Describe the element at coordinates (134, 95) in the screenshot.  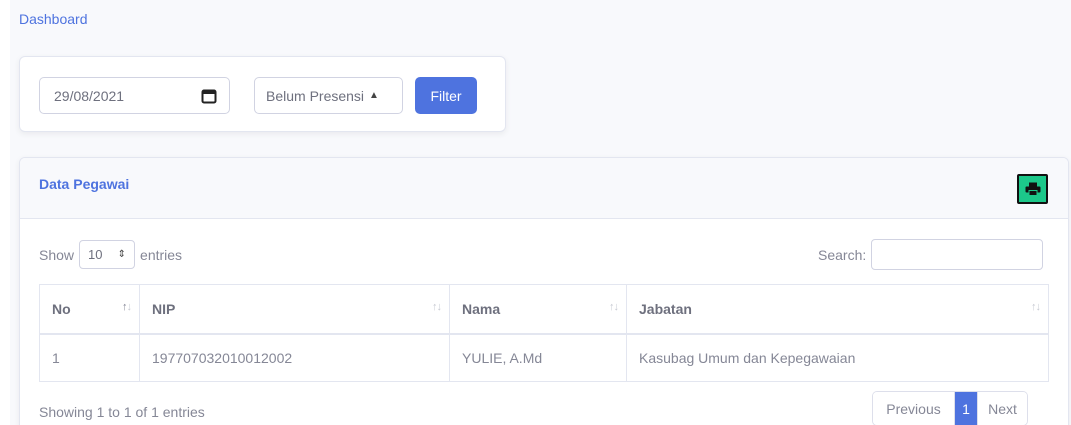
I see `date-input: 29/08/2021` at that location.